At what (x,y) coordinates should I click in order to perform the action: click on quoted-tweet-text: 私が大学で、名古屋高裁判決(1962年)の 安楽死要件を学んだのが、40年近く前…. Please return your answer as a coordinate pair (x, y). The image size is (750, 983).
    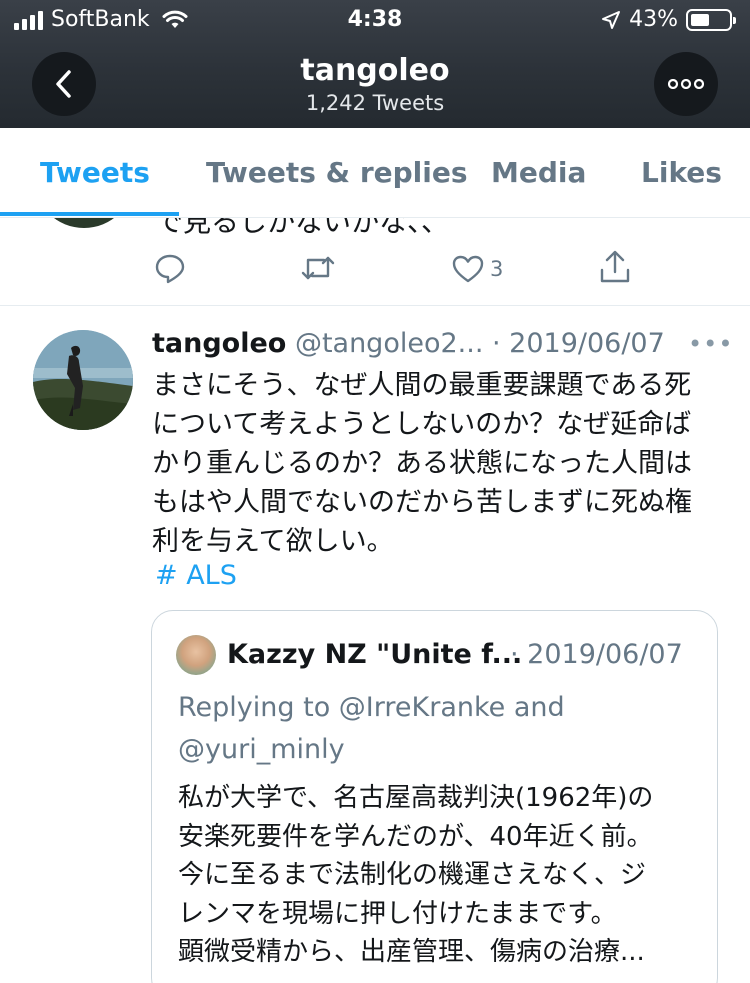
    Looking at the image, I should click on (443, 875).